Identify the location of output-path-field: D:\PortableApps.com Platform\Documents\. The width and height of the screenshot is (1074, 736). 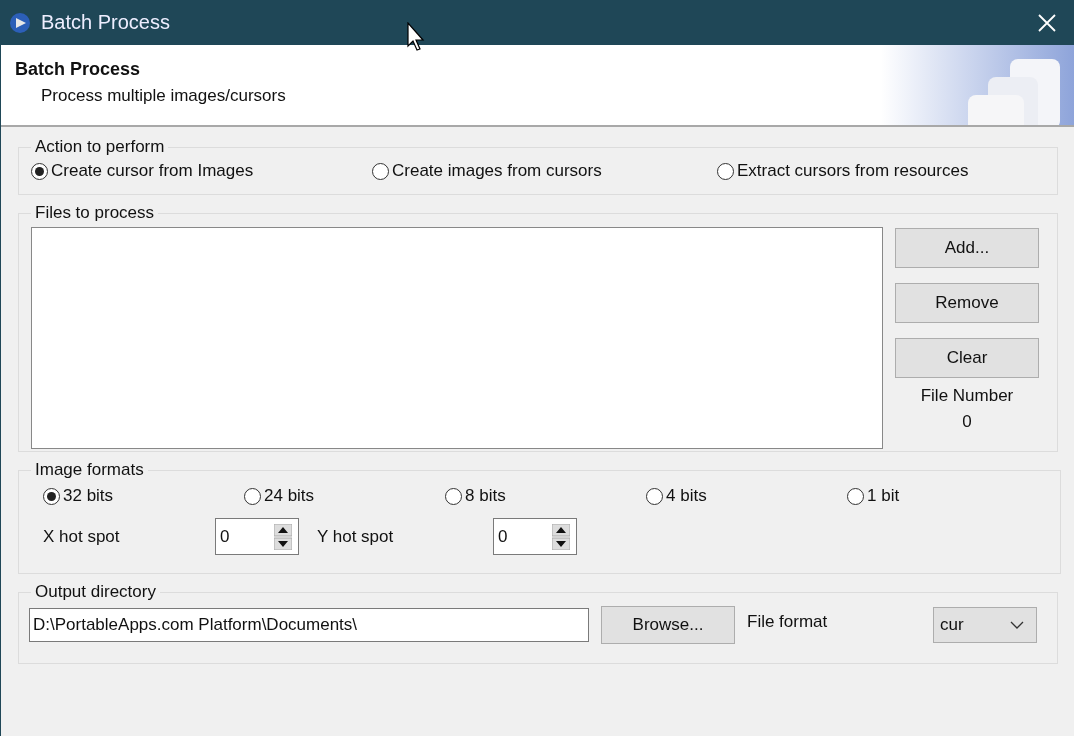
(309, 625).